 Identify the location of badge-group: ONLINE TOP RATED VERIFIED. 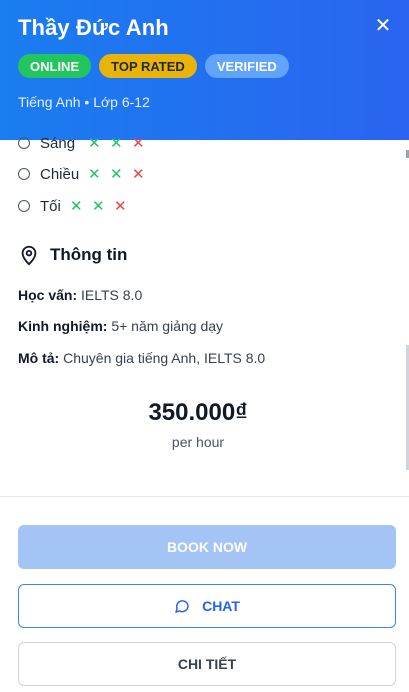
(153, 66).